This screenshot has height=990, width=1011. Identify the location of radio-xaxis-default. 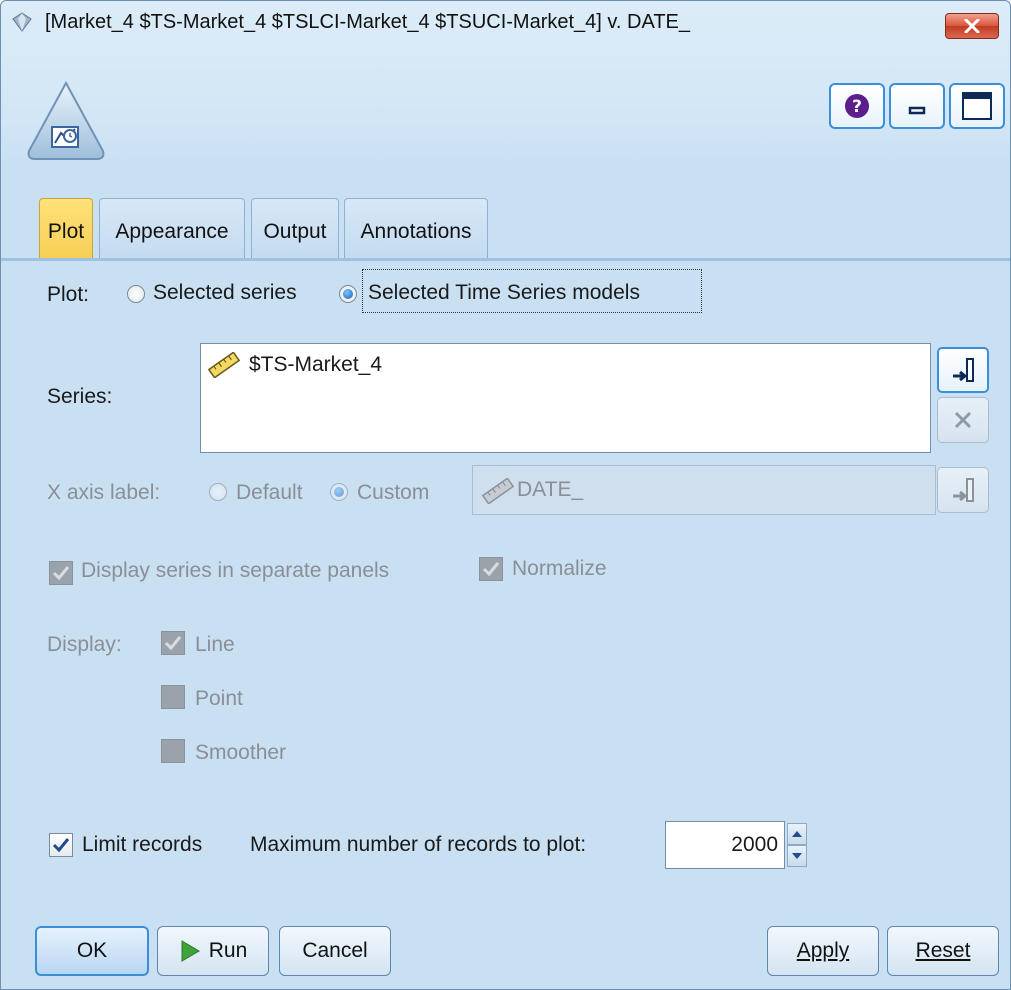
(218, 492).